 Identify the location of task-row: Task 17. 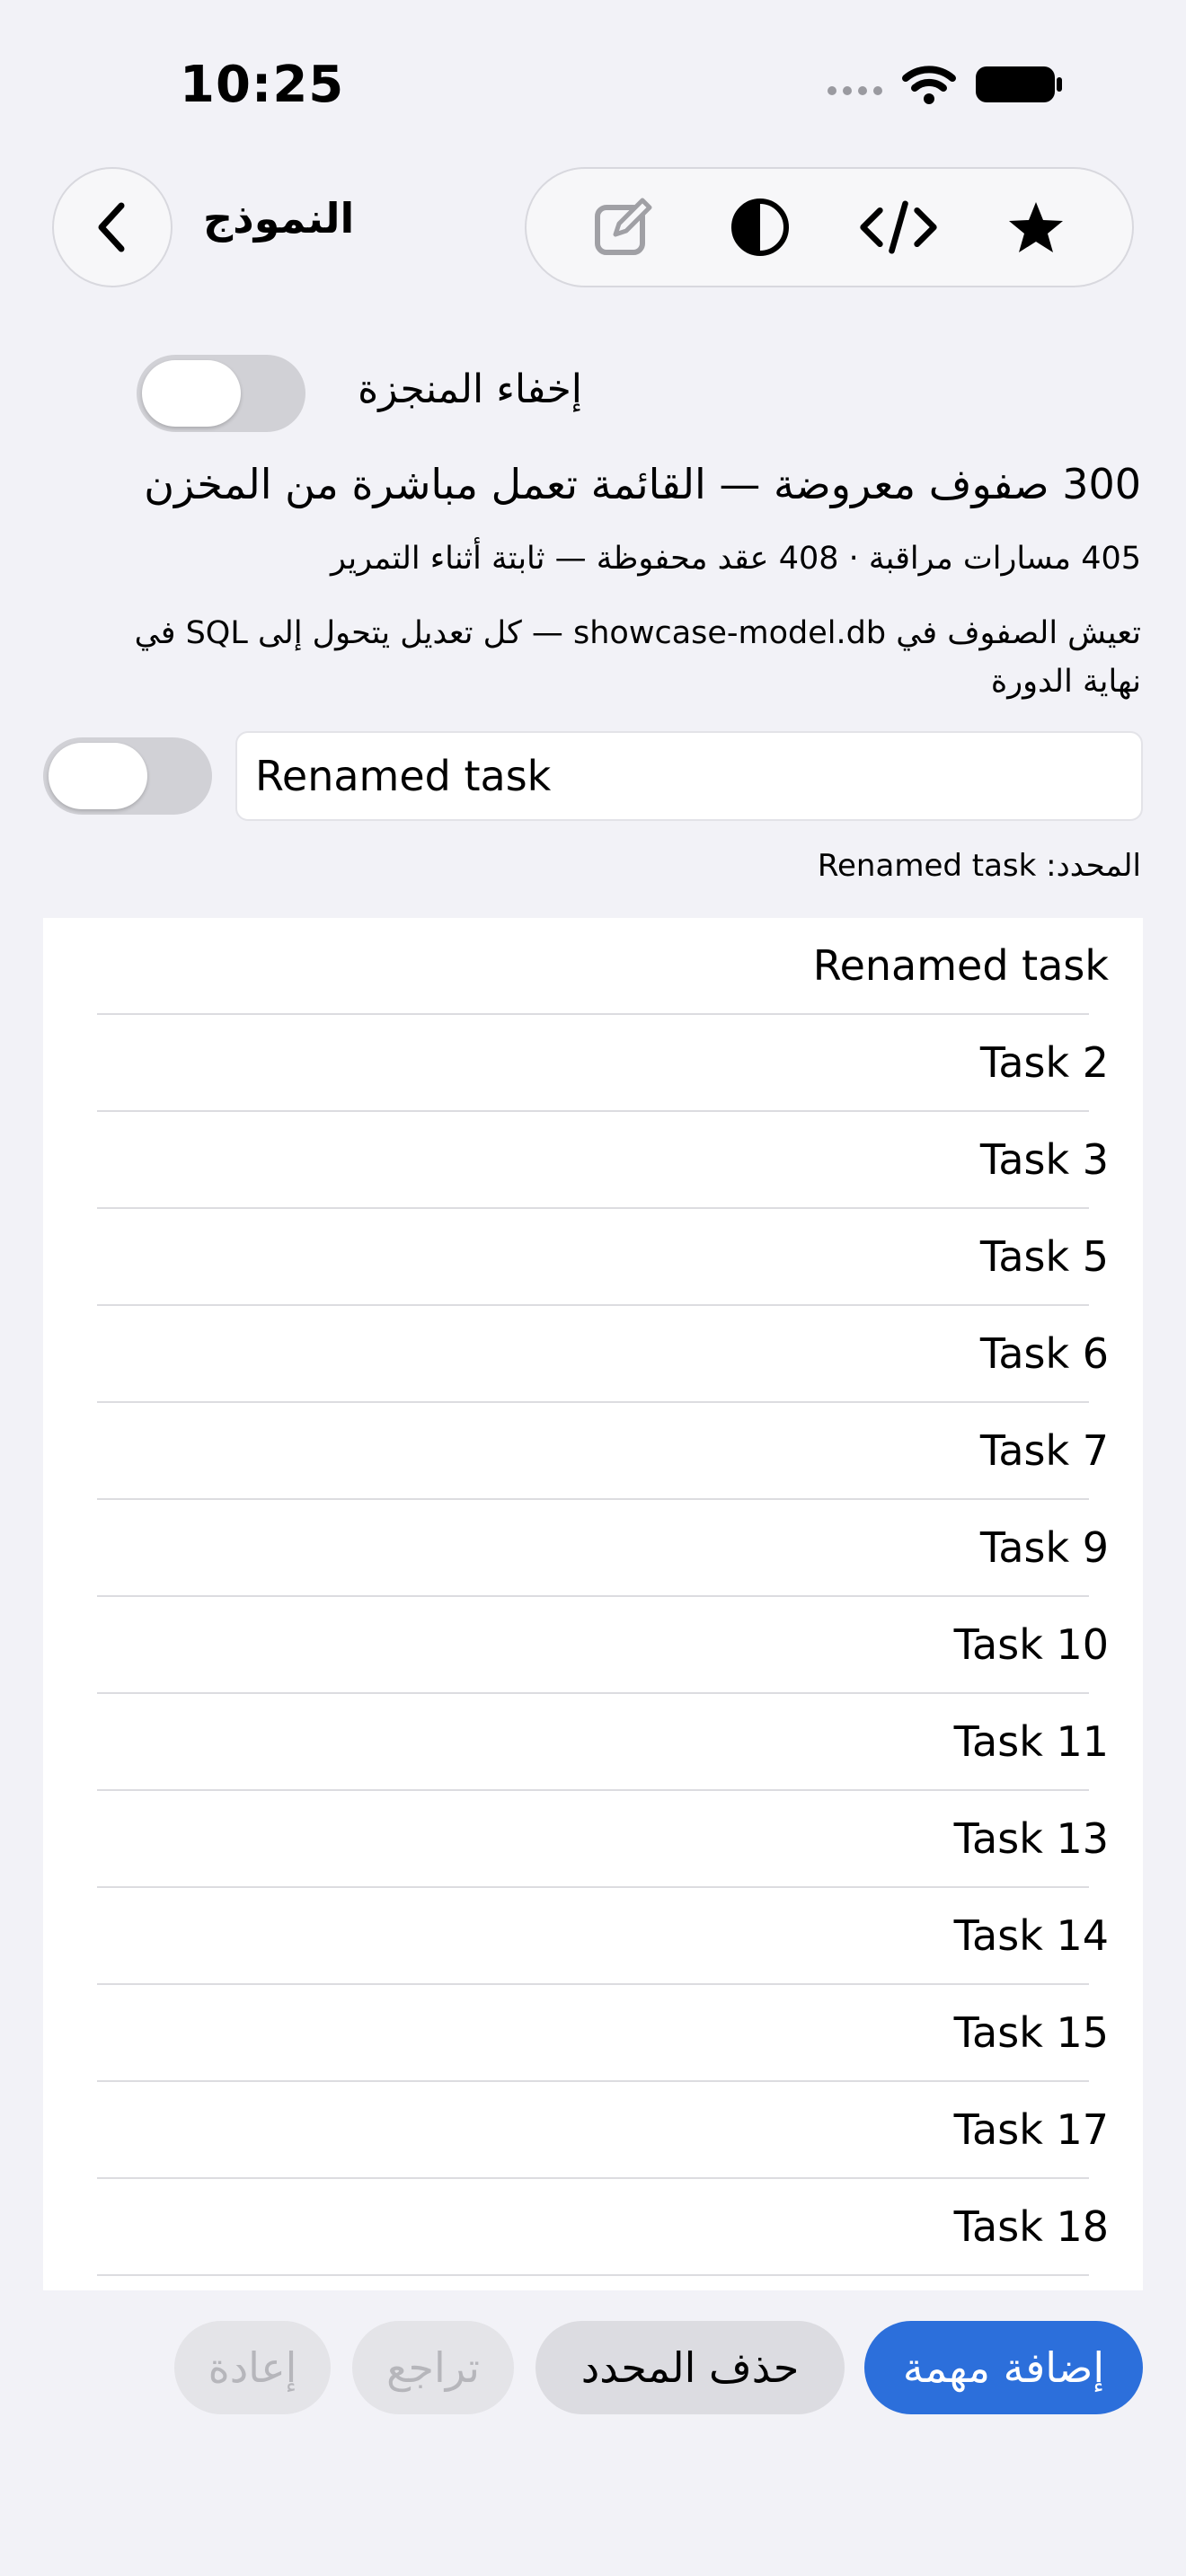
(593, 2130).